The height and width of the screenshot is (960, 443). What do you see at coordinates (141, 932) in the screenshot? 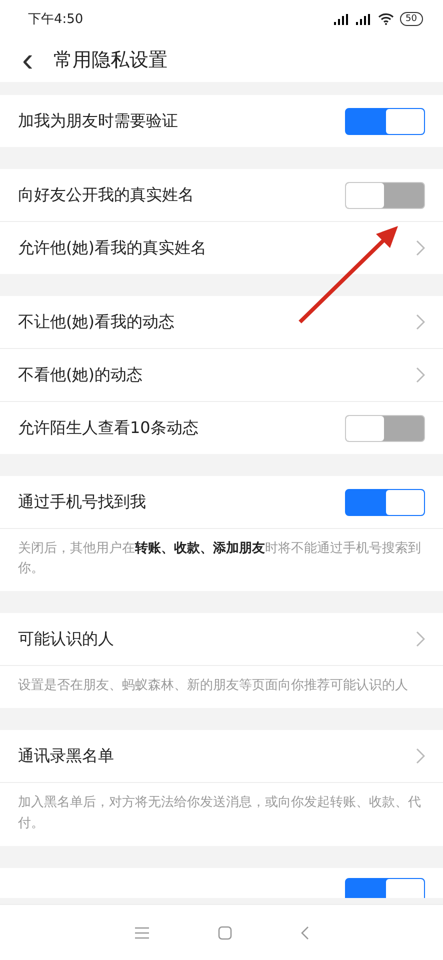
I see `menu-icon` at bounding box center [141, 932].